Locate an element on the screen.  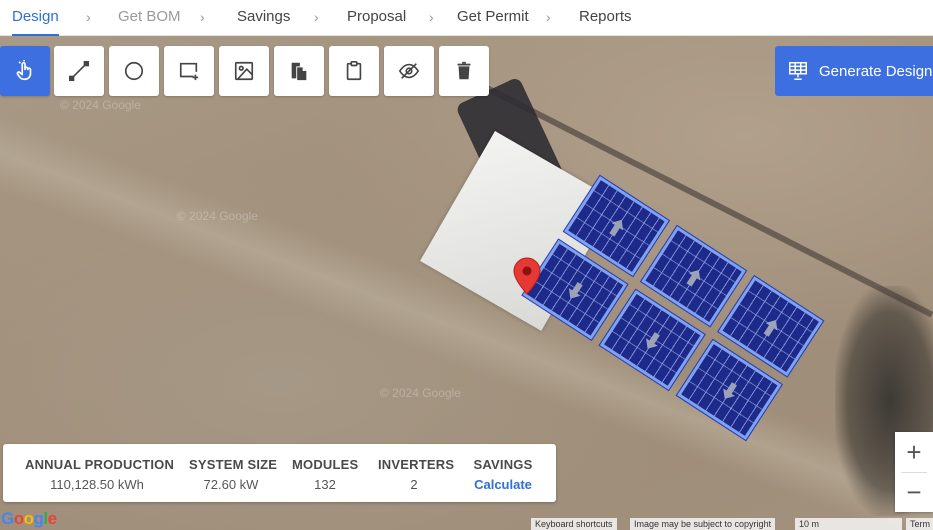
map-scale: 10 m is located at coordinates (848, 524).